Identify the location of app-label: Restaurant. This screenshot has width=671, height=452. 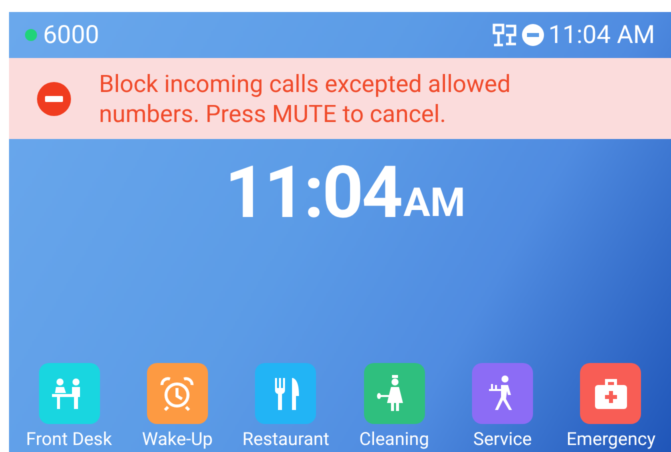
(286, 440).